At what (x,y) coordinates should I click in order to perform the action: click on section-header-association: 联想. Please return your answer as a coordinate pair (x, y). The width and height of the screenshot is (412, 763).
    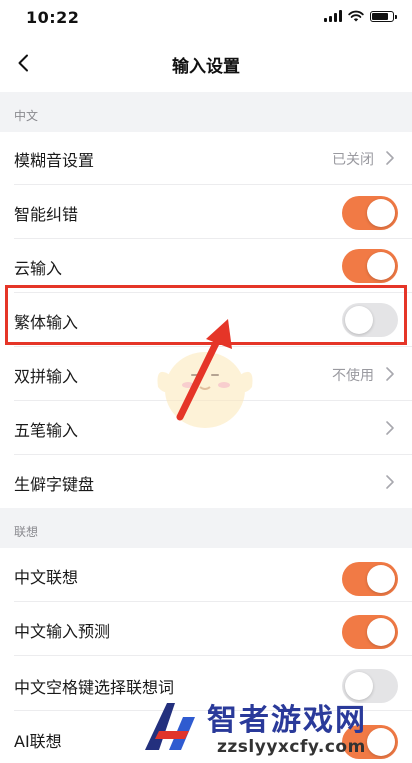
    Looking at the image, I should click on (206, 528).